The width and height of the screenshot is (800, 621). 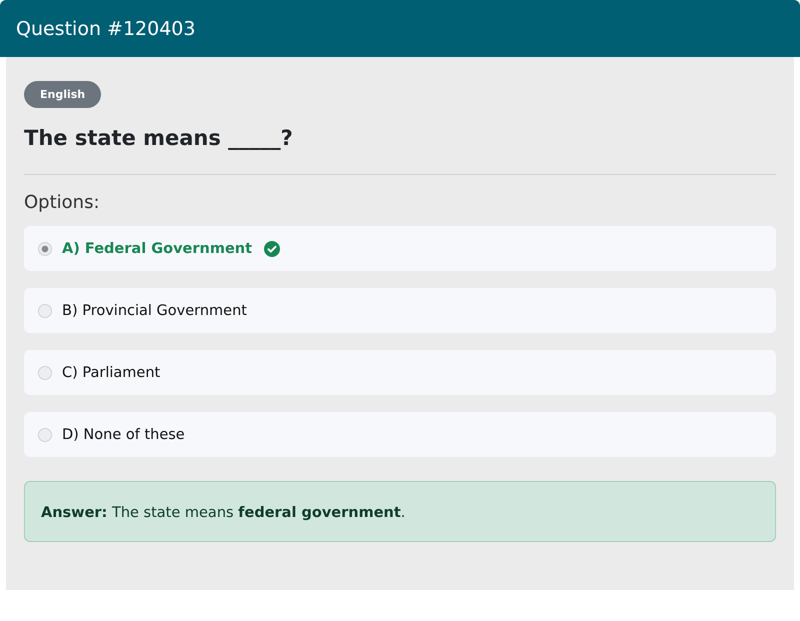 What do you see at coordinates (400, 434) in the screenshot?
I see `option-item: D) None of these` at bounding box center [400, 434].